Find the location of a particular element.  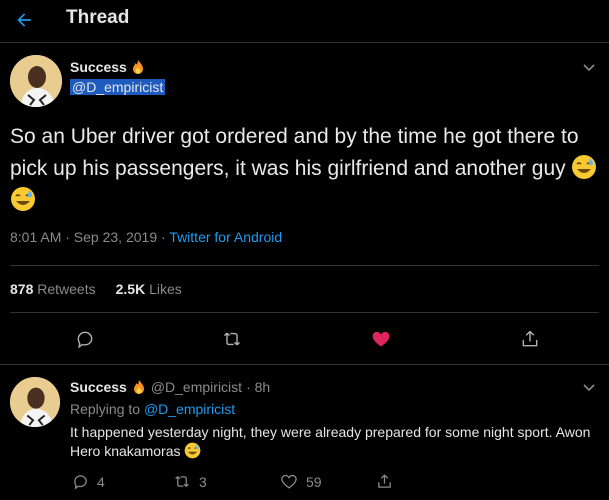

like-count: 59 is located at coordinates (314, 481).